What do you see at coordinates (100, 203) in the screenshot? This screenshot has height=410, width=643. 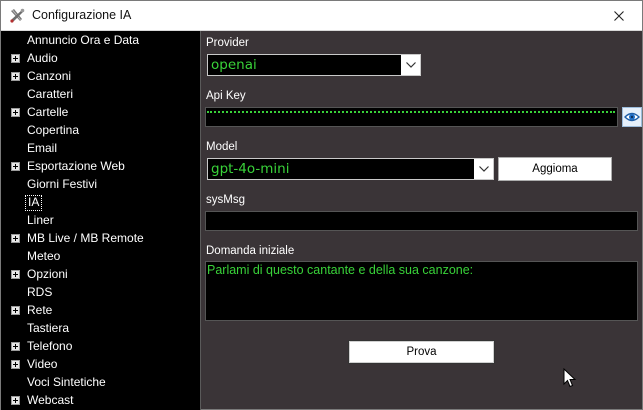 I see `tree-item: IA` at bounding box center [100, 203].